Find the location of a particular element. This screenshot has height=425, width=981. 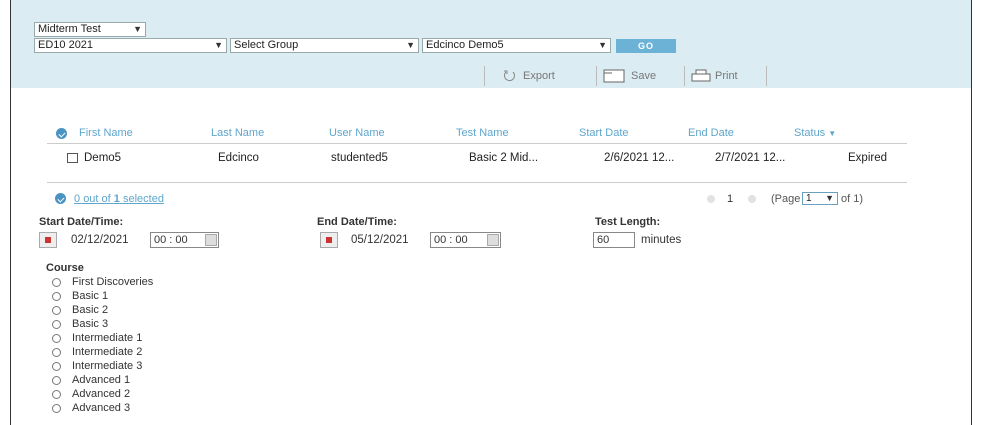

end-time-field: 00 is located at coordinates (465, 240).